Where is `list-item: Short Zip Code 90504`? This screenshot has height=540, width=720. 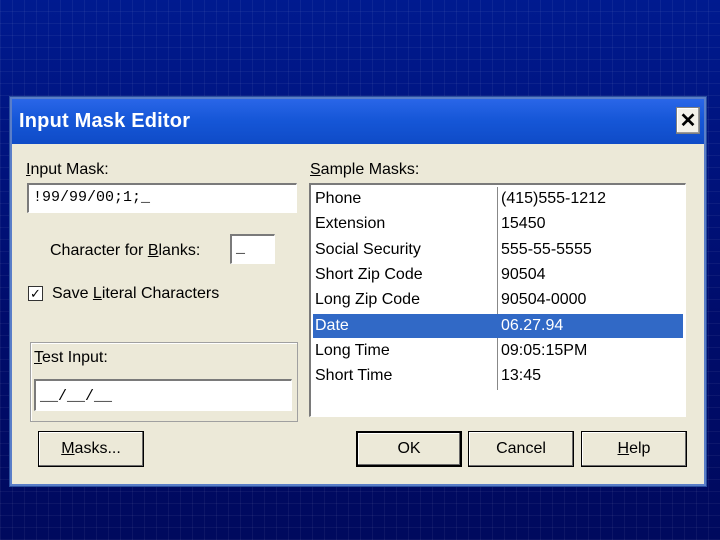
list-item: Short Zip Code 90504 is located at coordinates (498, 275).